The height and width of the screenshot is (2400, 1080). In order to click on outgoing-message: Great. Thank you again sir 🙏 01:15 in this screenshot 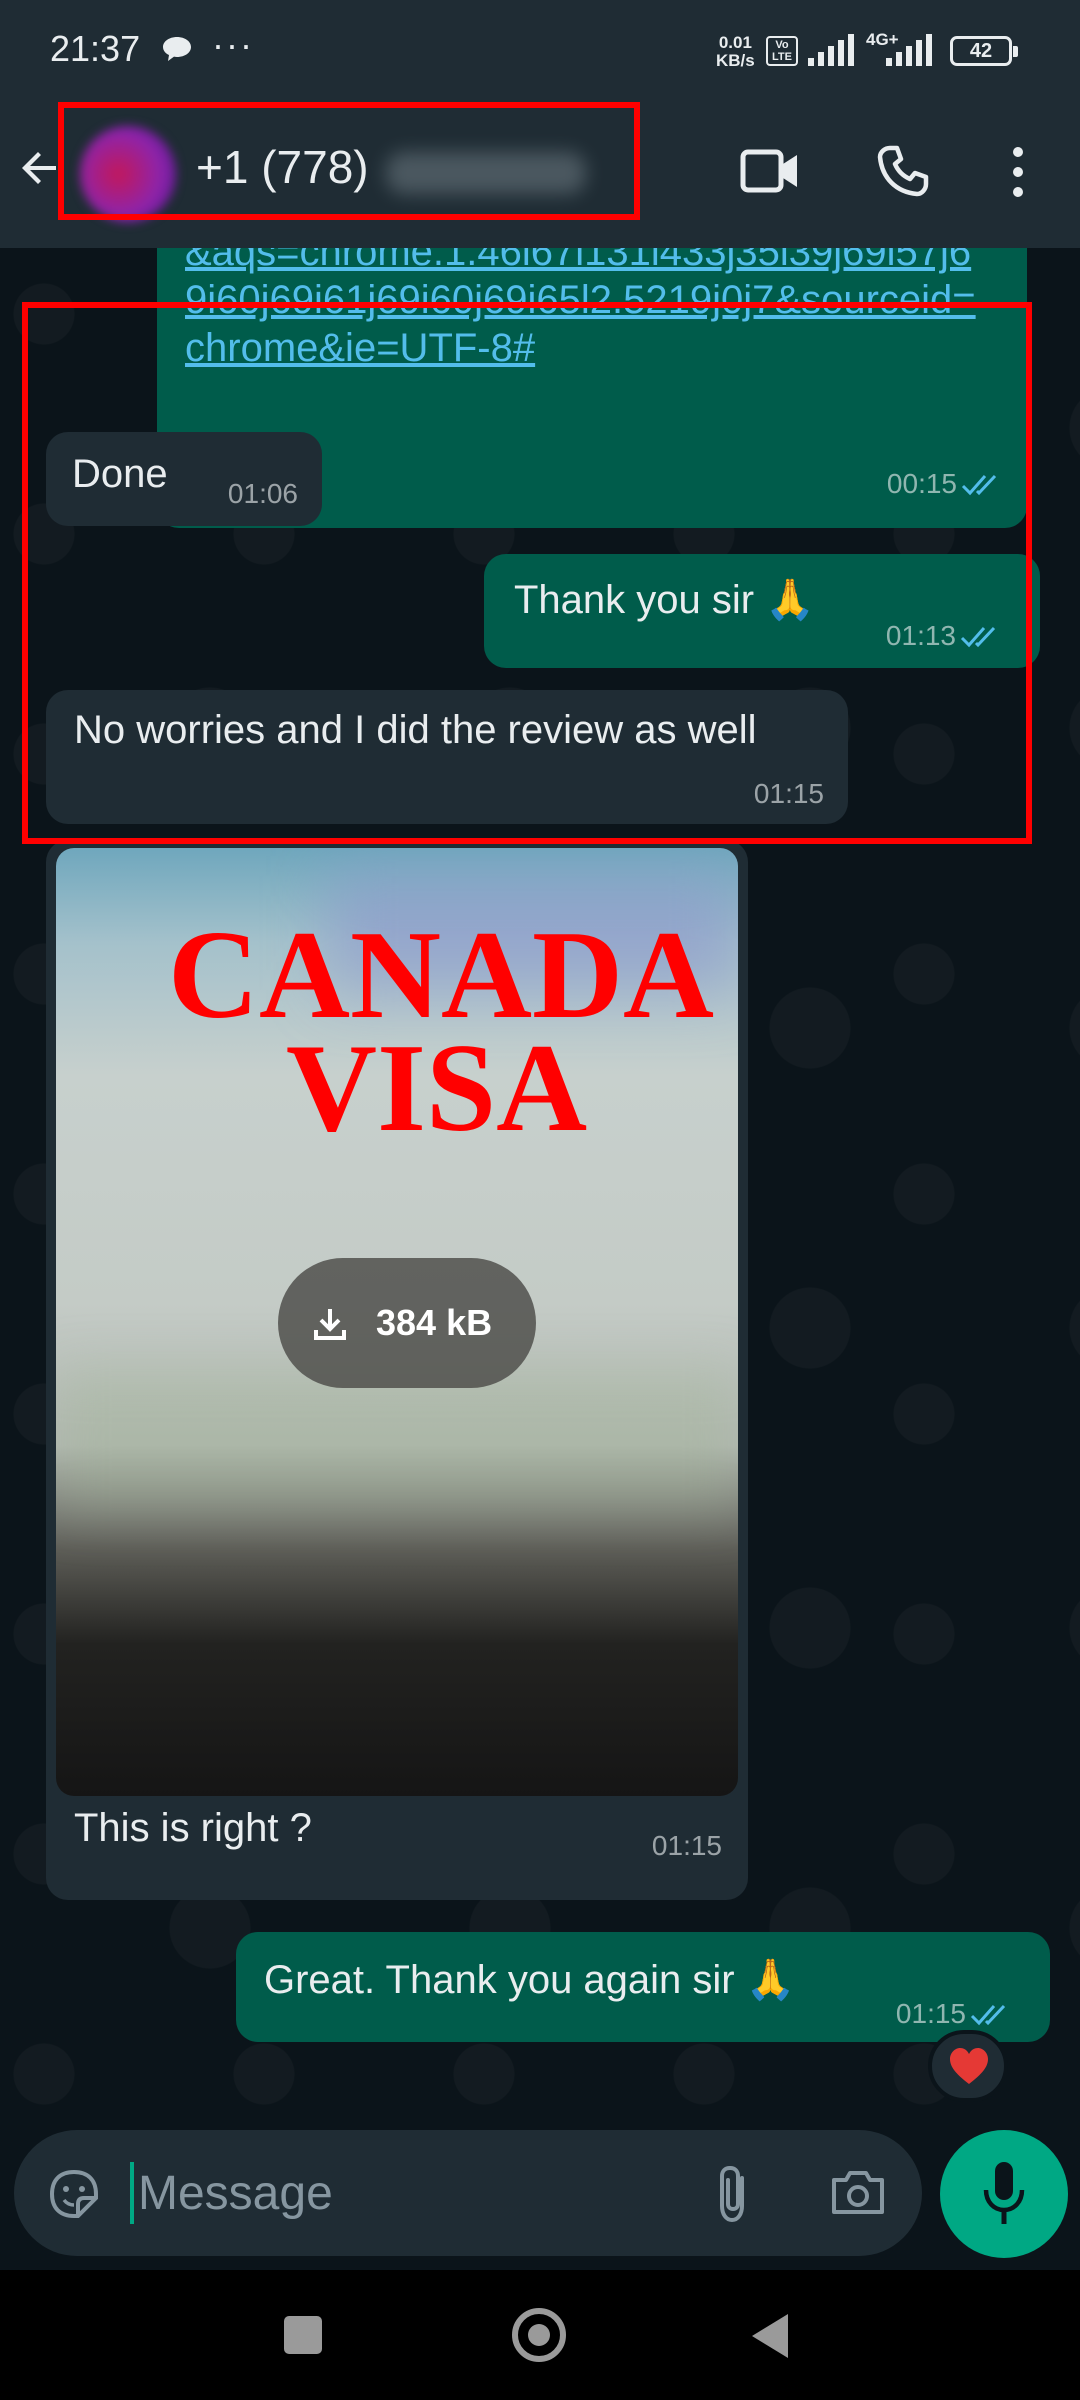, I will do `click(643, 1987)`.